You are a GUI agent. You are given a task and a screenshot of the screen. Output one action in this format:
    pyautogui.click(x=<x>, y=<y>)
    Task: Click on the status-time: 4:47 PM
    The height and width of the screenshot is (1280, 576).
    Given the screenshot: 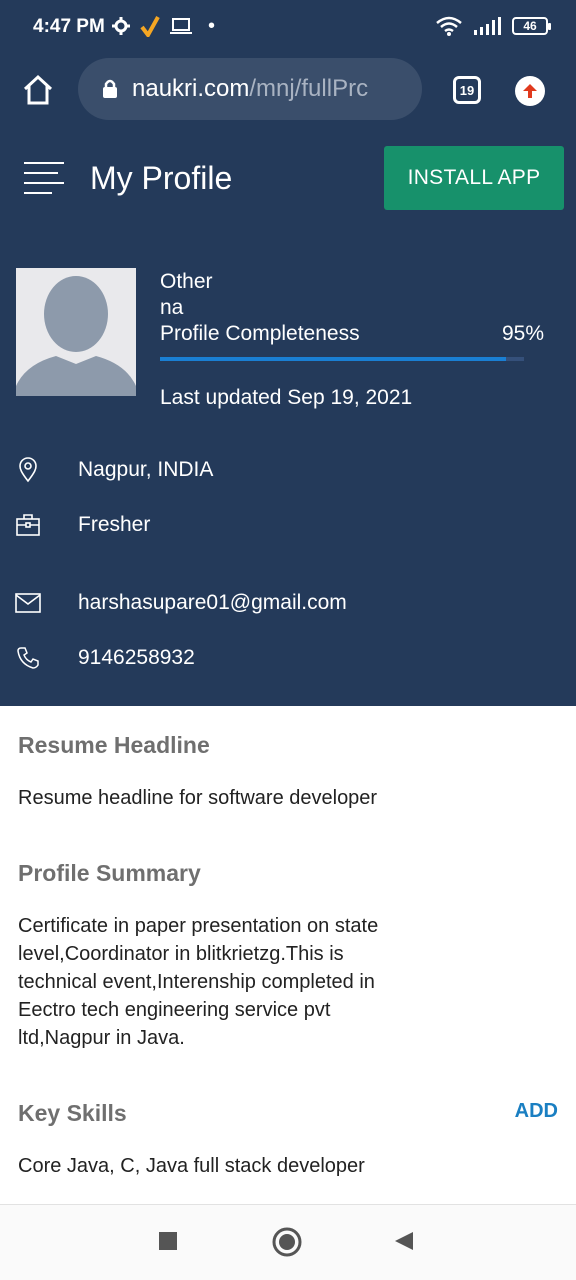 What is the action you would take?
    pyautogui.click(x=69, y=26)
    